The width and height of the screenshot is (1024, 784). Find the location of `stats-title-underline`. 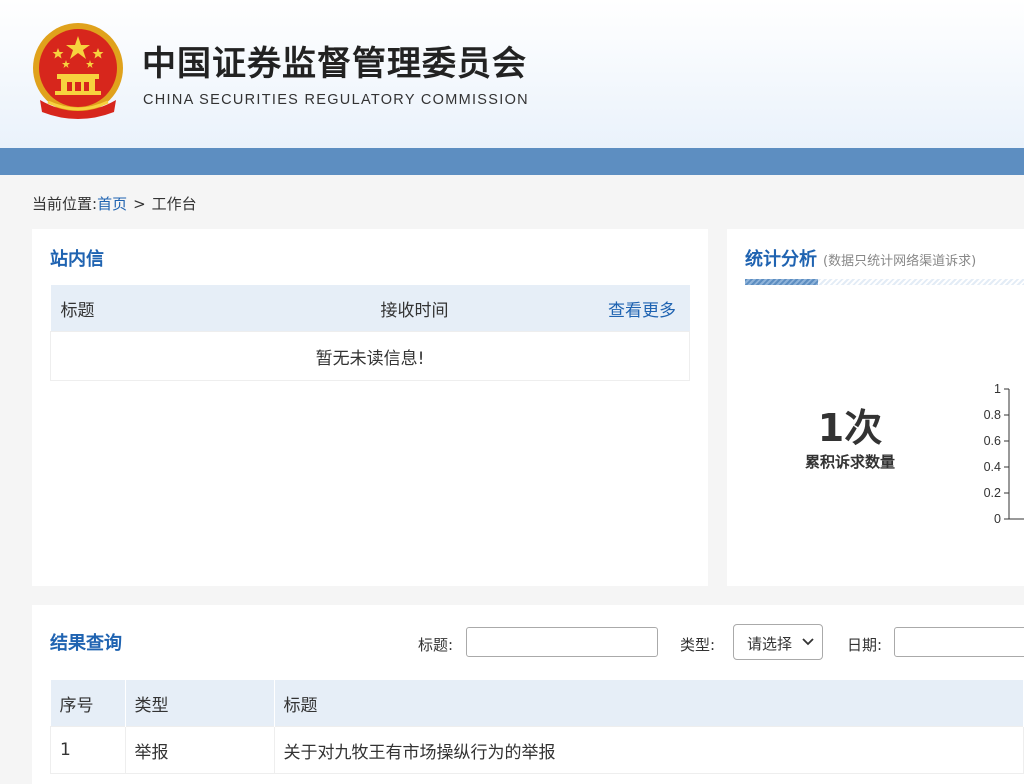

stats-title-underline is located at coordinates (884, 282).